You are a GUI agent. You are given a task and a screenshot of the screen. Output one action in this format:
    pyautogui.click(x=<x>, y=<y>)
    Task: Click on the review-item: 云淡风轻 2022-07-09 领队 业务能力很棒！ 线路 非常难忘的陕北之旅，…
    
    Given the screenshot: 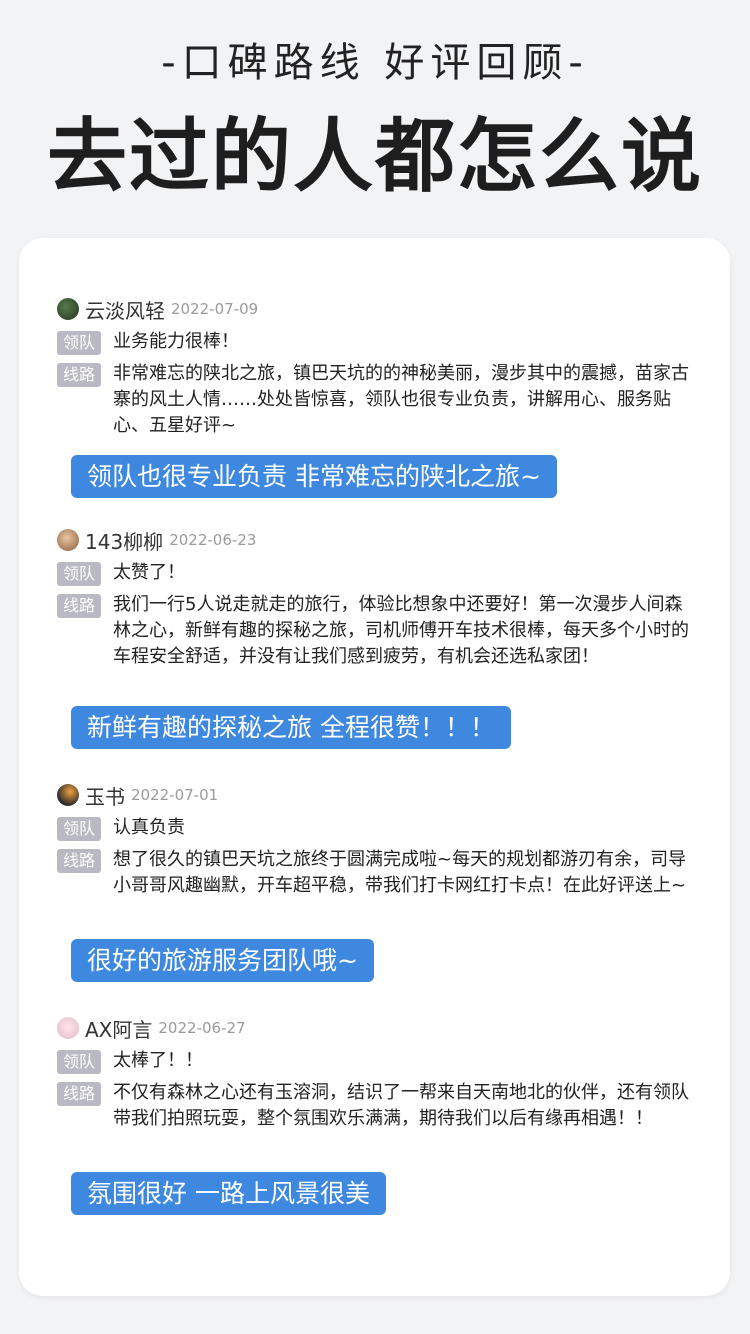 What is the action you would take?
    pyautogui.click(x=377, y=367)
    